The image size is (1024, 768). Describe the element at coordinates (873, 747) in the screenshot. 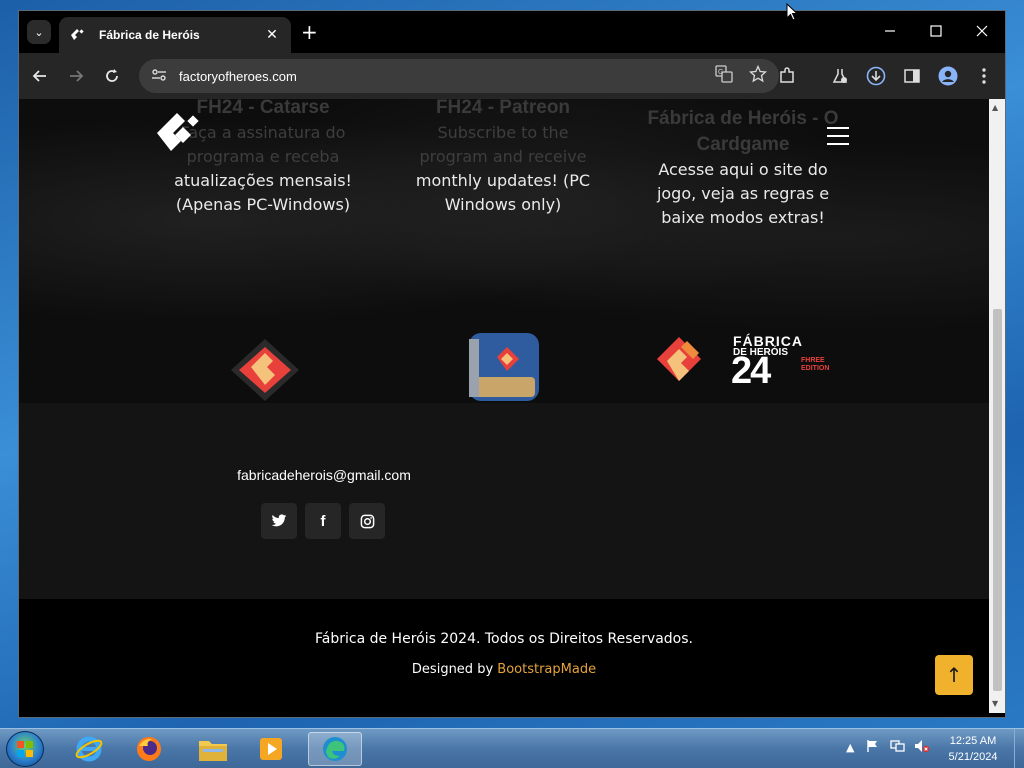

I see `action-center-flag-icon` at that location.